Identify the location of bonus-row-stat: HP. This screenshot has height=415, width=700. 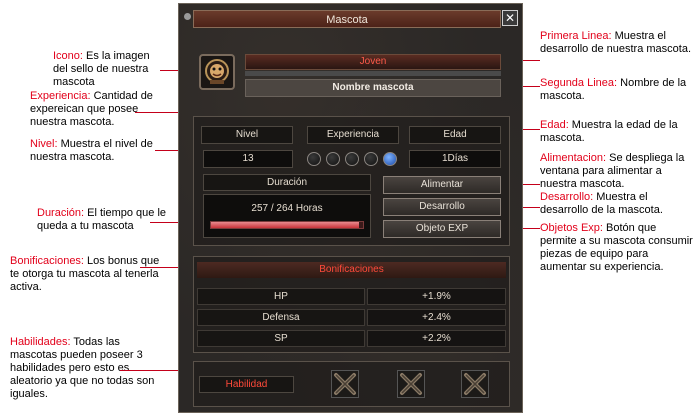
(281, 296).